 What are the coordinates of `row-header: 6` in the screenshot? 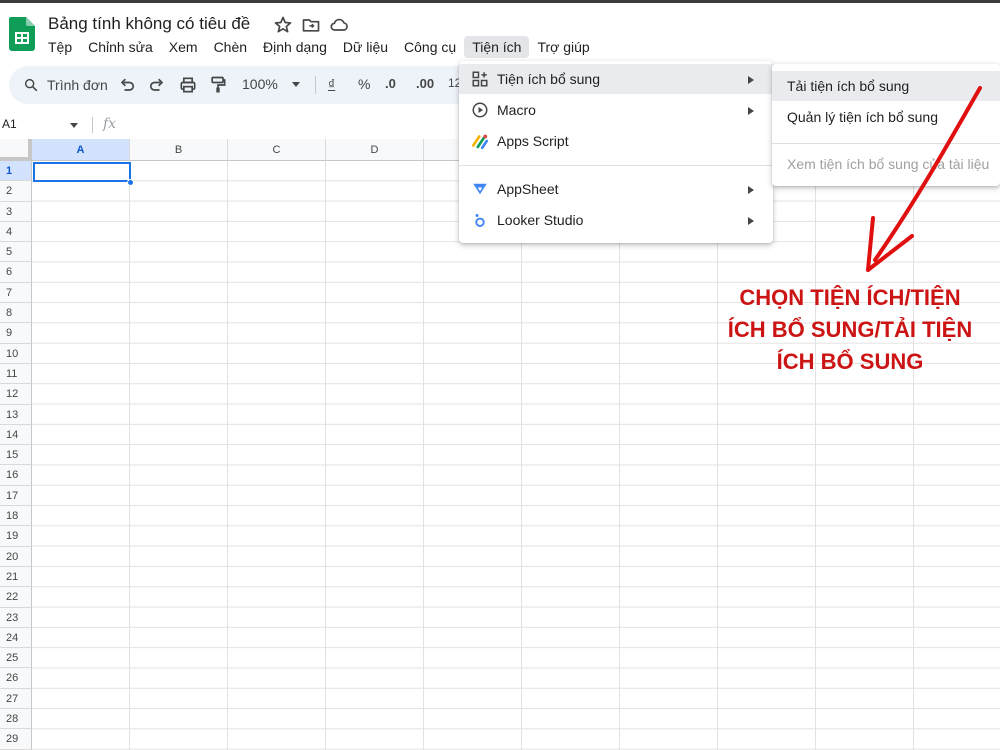 It's located at (16, 272).